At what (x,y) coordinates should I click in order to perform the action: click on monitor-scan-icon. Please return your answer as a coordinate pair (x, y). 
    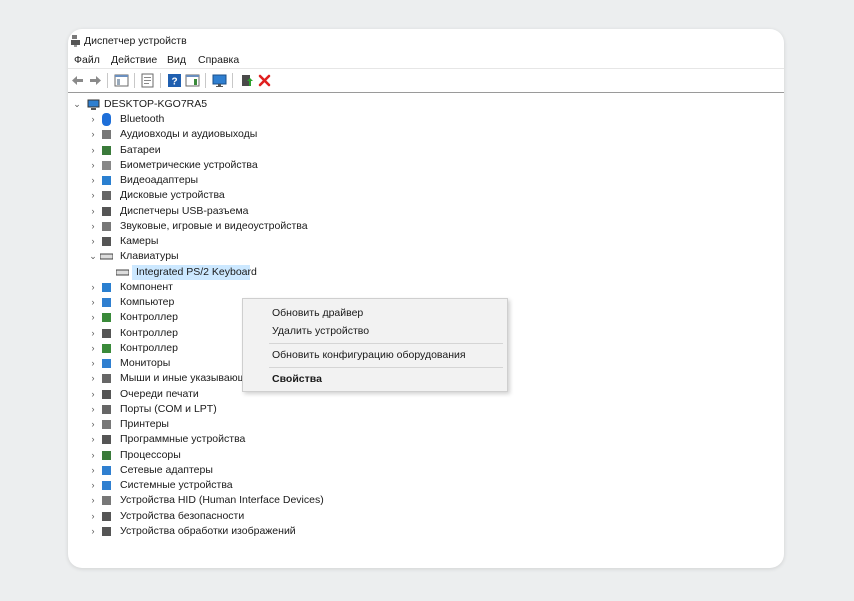
    Looking at the image, I should click on (219, 80).